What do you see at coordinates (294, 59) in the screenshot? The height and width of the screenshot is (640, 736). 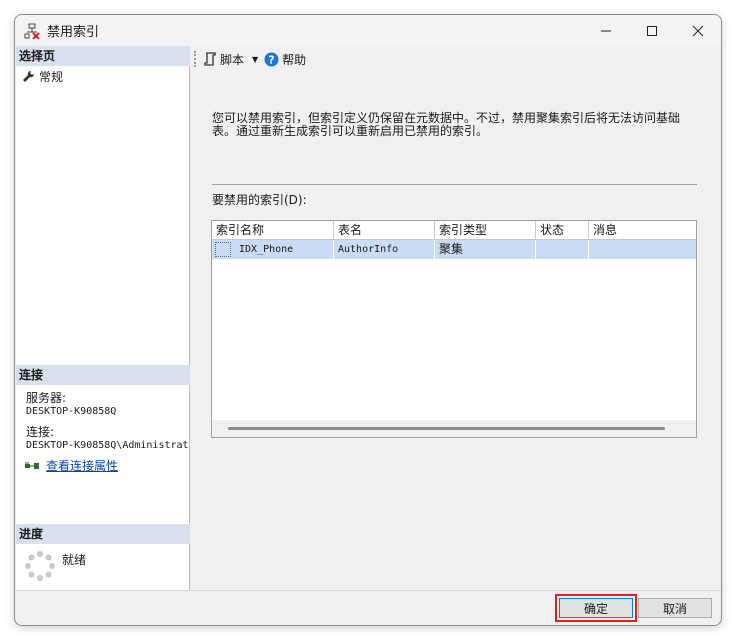 I see `help-label: 帮助` at bounding box center [294, 59].